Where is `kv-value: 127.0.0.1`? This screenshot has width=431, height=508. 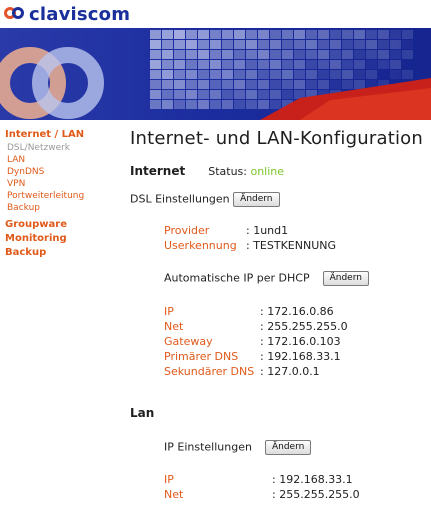
kv-value: 127.0.0.1 is located at coordinates (293, 371).